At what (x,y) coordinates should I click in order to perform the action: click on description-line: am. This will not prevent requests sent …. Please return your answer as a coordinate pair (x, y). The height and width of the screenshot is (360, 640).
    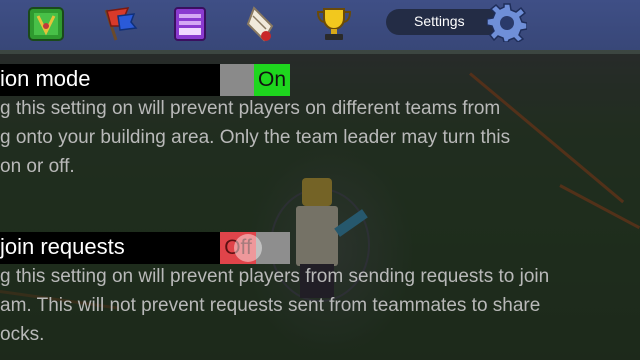
    Looking at the image, I should click on (270, 305).